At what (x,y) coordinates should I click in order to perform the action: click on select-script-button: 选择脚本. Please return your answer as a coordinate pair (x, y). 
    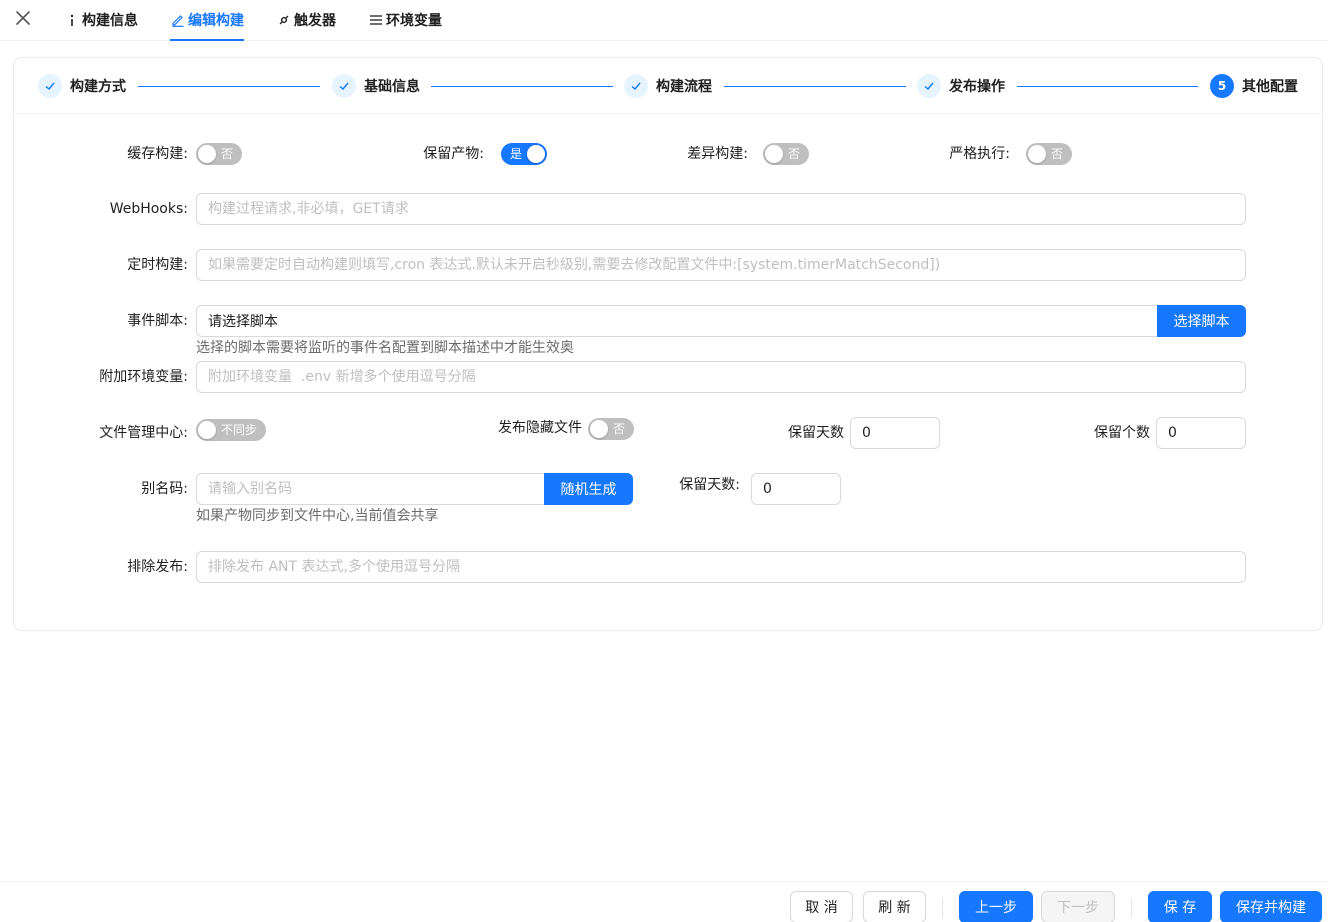
    Looking at the image, I should click on (1201, 321).